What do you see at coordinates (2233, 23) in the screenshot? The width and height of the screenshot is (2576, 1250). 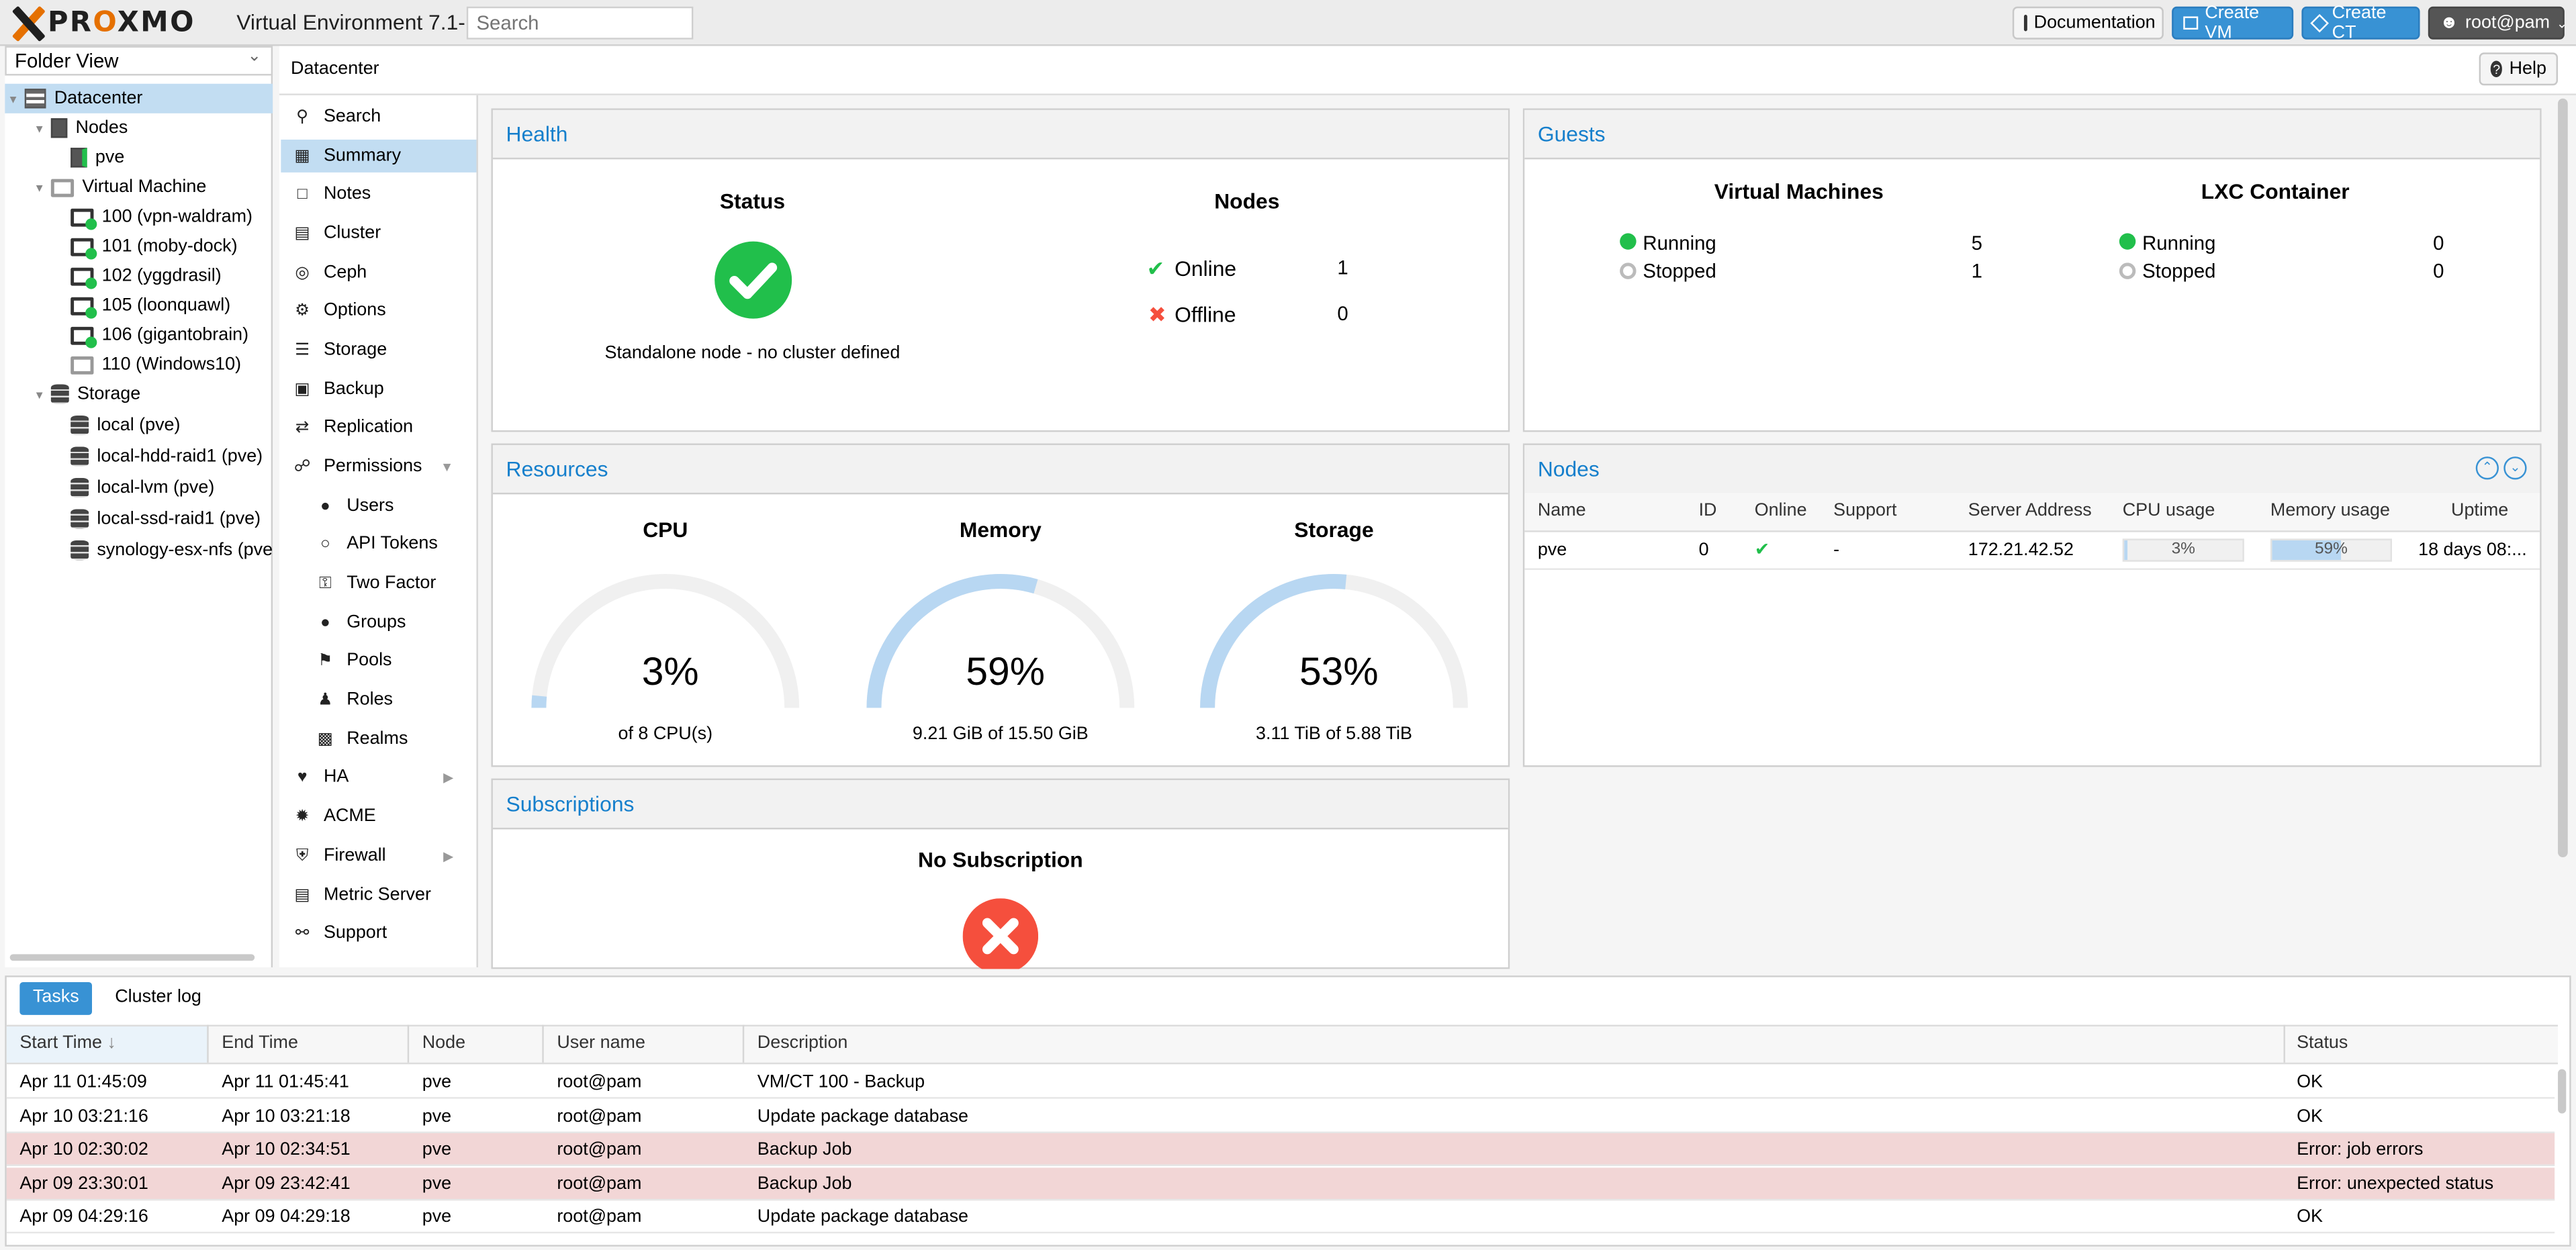 I see `create-vm-button: Create VM` at bounding box center [2233, 23].